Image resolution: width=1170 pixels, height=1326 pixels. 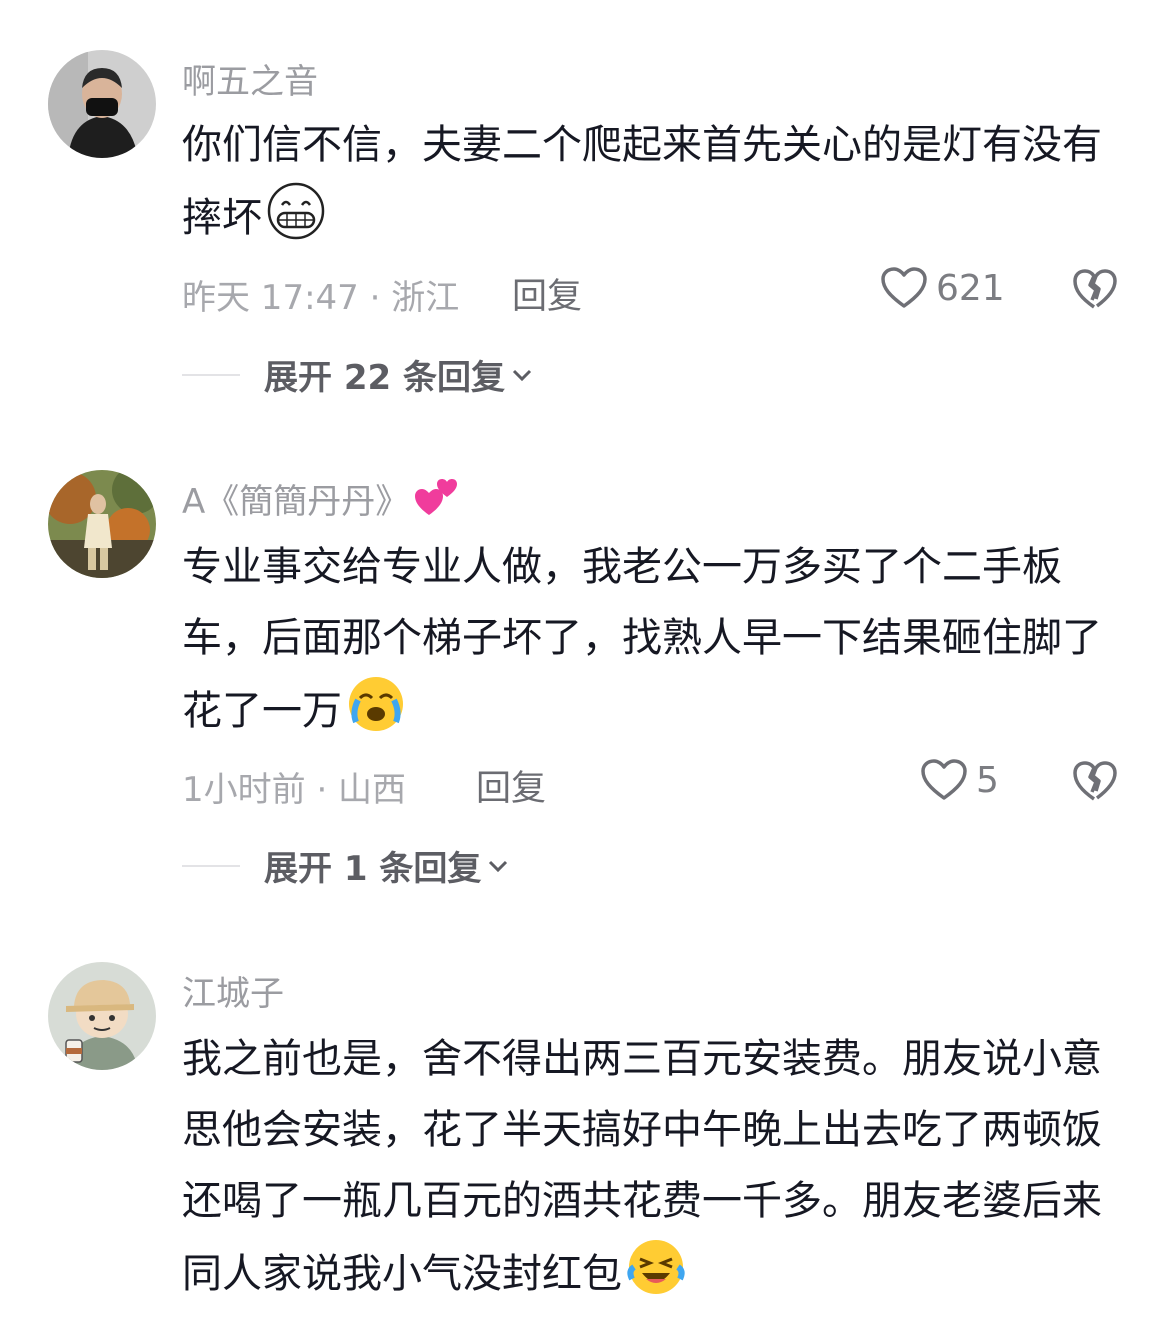 What do you see at coordinates (652, 187) in the screenshot?
I see `comment-text: 你们信不信，夫妻二个爬起来首先关心的是灯有没有摔坏` at bounding box center [652, 187].